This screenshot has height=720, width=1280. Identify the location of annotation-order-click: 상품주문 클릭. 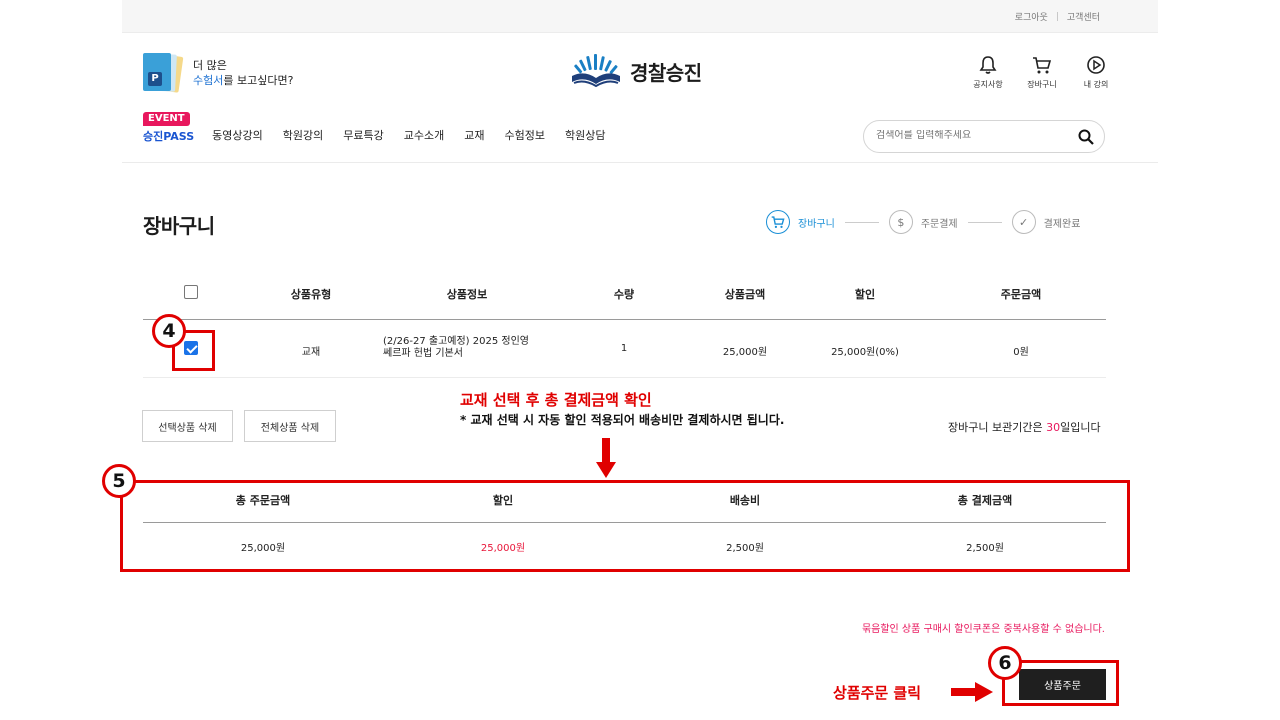
(877, 693).